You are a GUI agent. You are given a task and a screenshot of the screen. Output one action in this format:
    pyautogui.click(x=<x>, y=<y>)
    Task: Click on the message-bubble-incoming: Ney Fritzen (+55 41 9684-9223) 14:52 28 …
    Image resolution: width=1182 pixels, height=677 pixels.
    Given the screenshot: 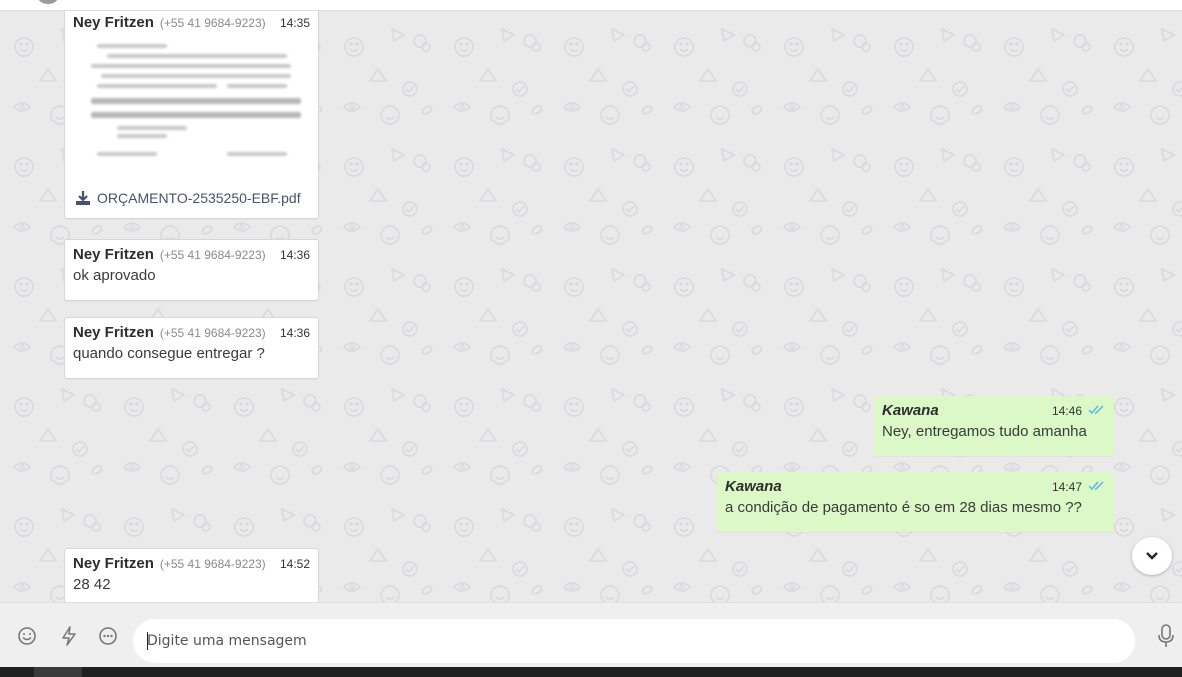 What is the action you would take?
    pyautogui.click(x=191, y=575)
    